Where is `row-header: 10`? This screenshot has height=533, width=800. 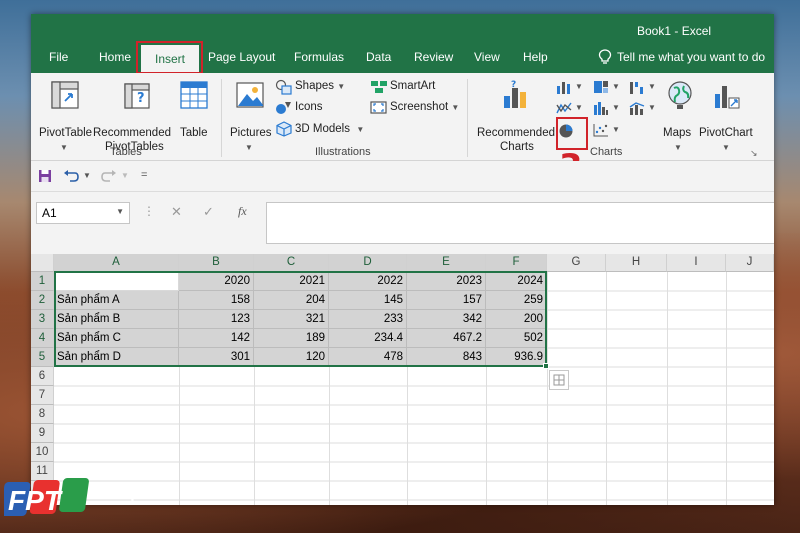
row-header: 10 is located at coordinates (42, 452).